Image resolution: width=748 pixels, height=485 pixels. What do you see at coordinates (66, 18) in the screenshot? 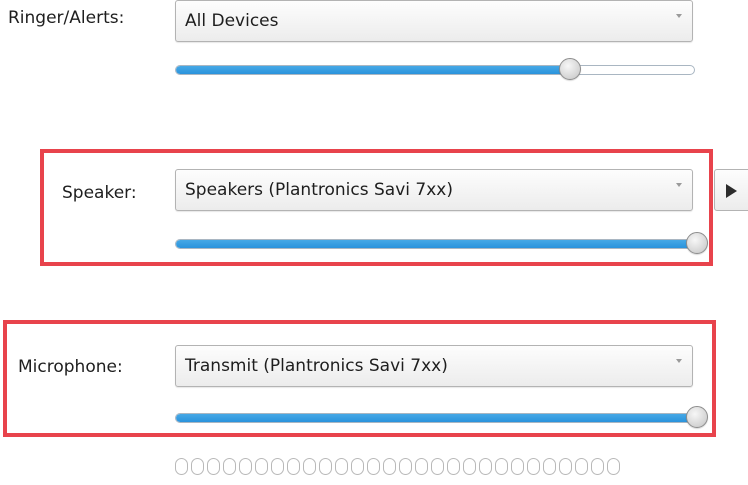
I see `ringer-label: Ringer/Alerts:` at bounding box center [66, 18].